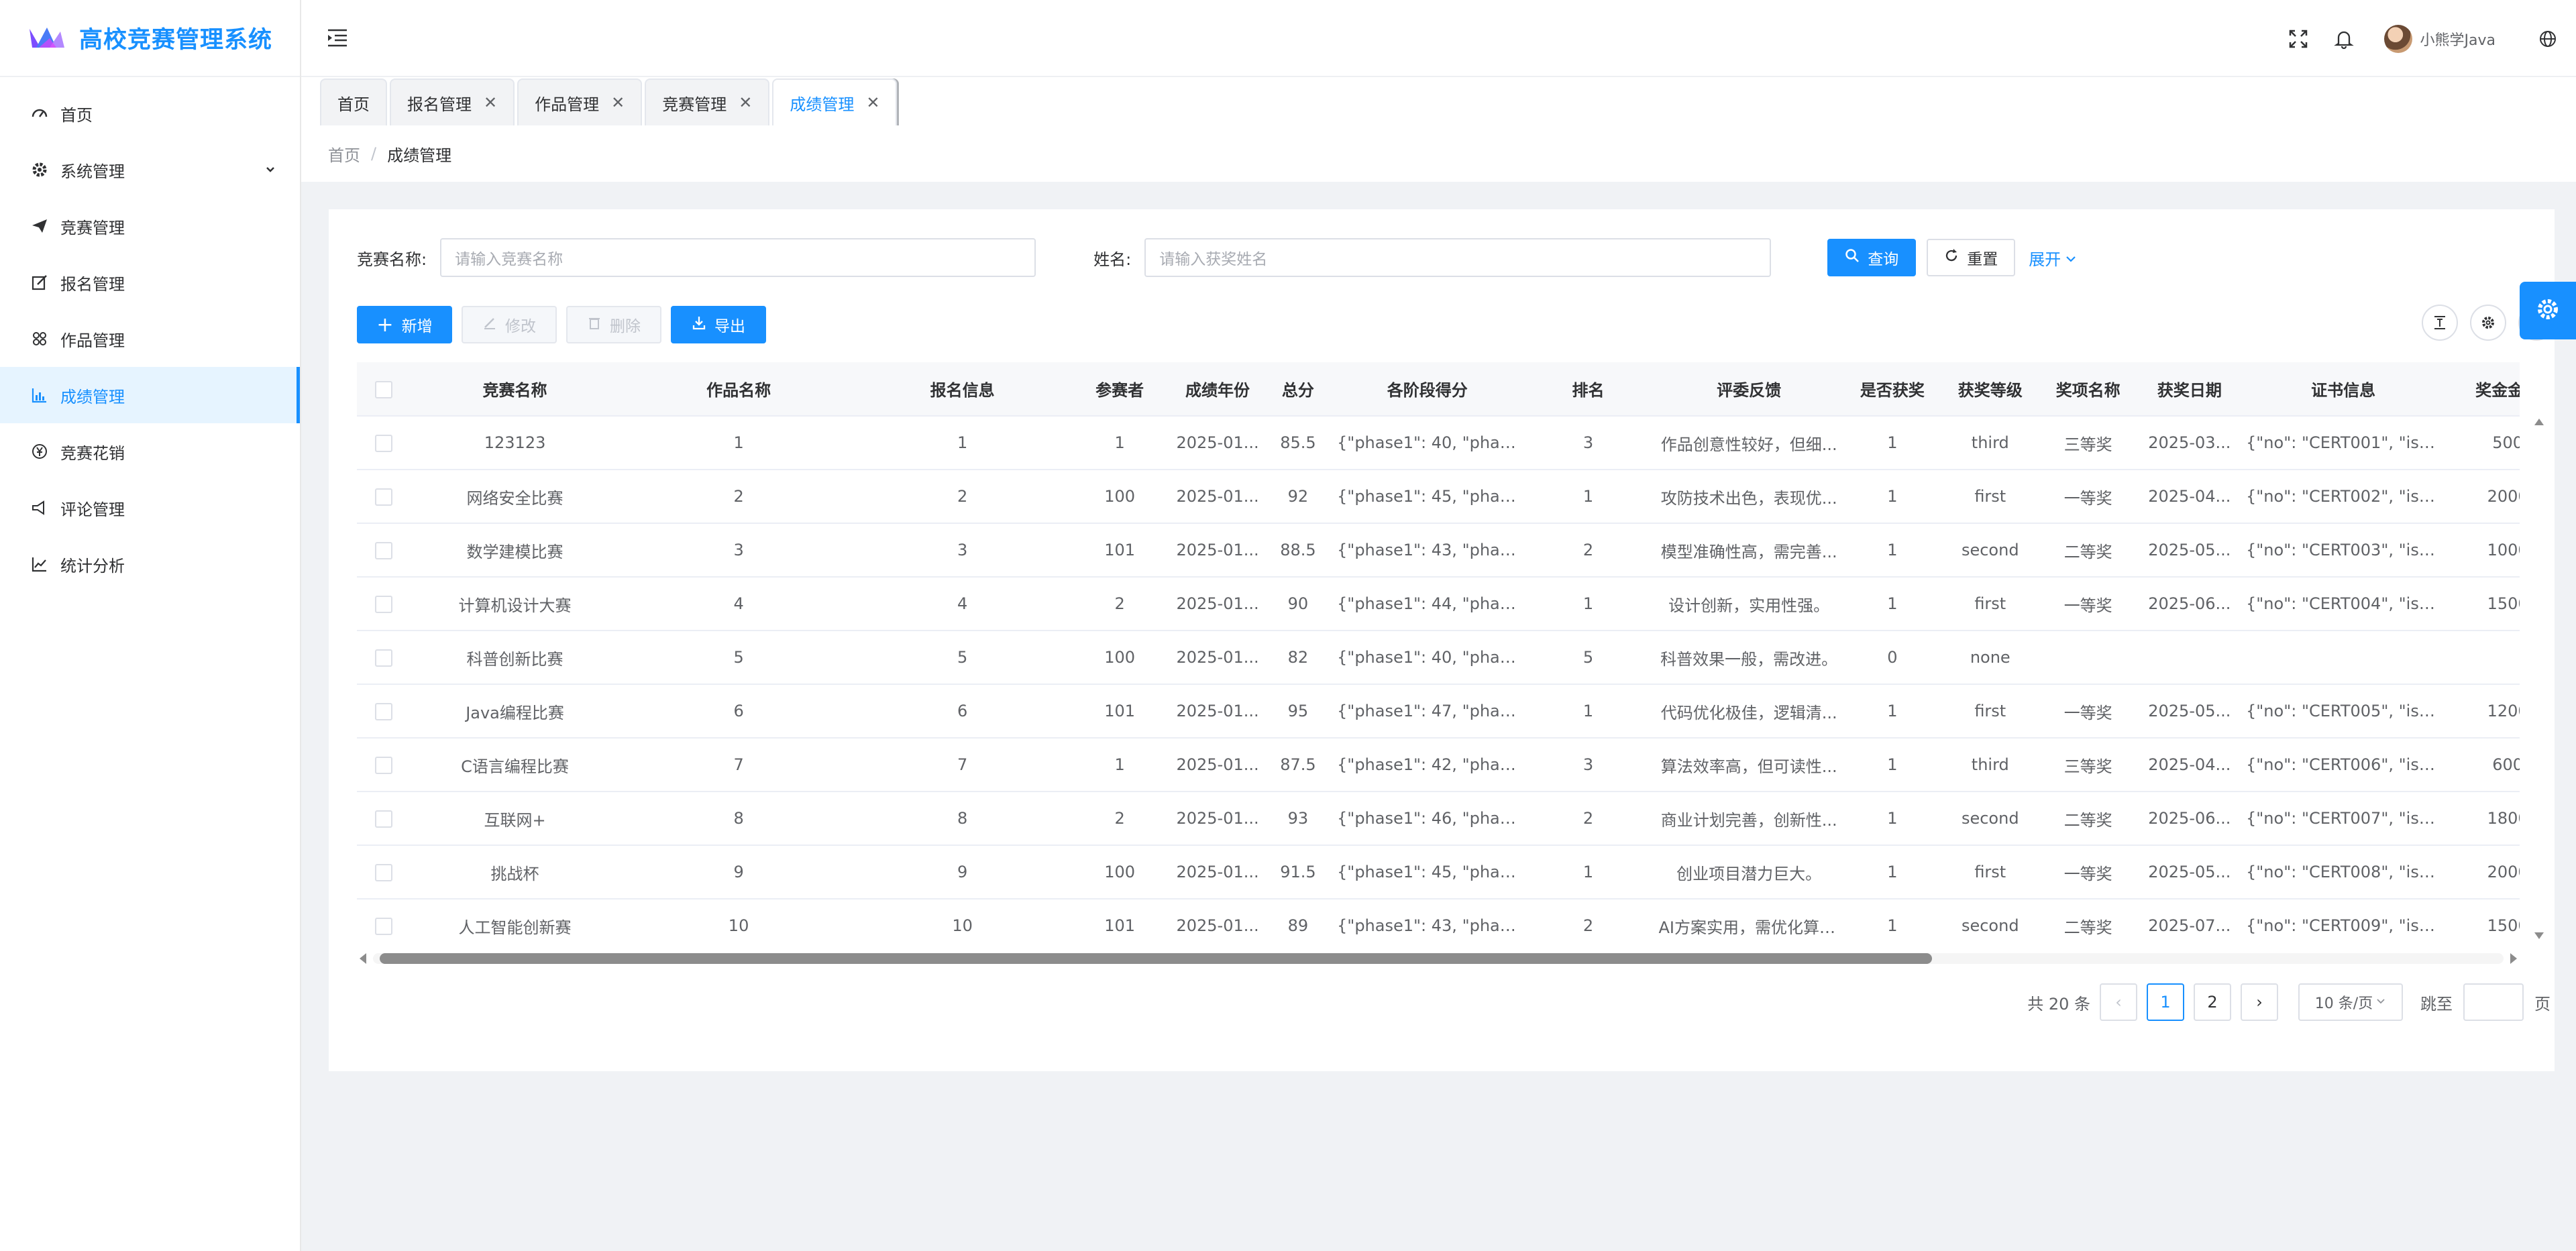 The height and width of the screenshot is (1251, 2576). I want to click on table-cell: 1, so click(1892, 765).